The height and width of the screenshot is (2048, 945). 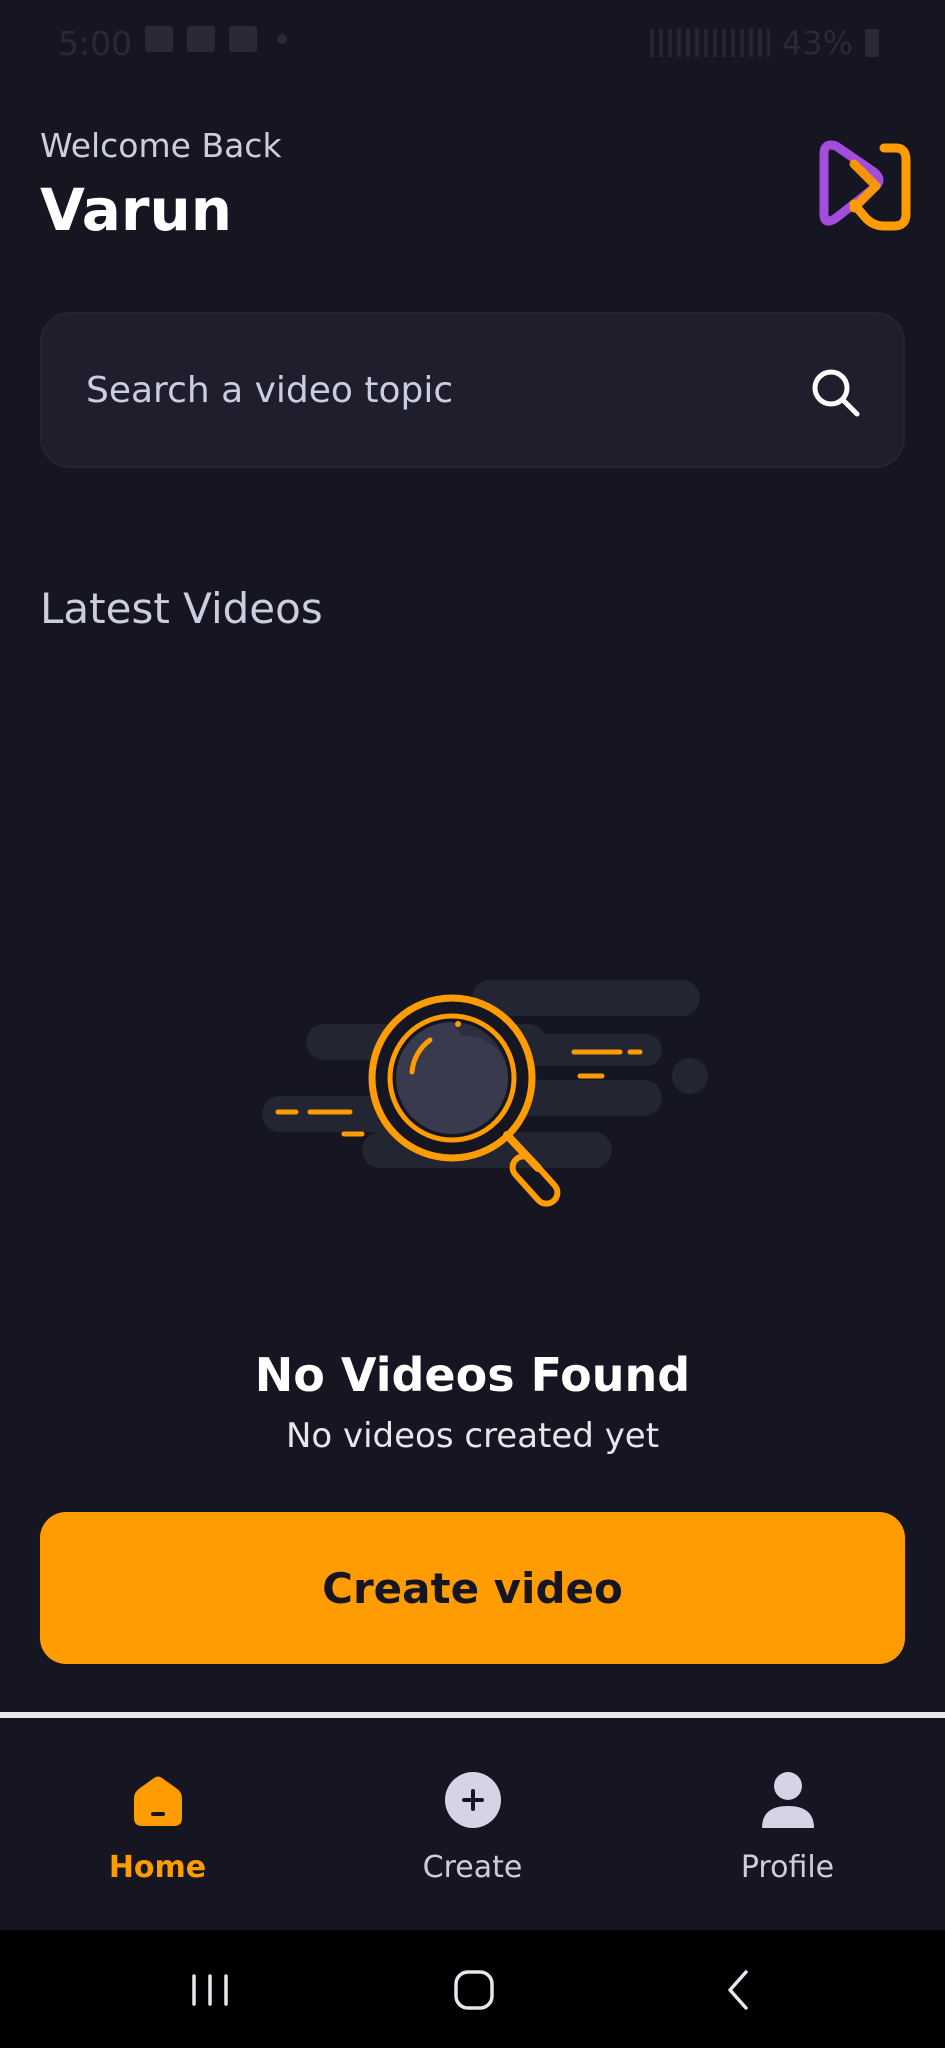 What do you see at coordinates (709, 43) in the screenshot?
I see `signal-icon` at bounding box center [709, 43].